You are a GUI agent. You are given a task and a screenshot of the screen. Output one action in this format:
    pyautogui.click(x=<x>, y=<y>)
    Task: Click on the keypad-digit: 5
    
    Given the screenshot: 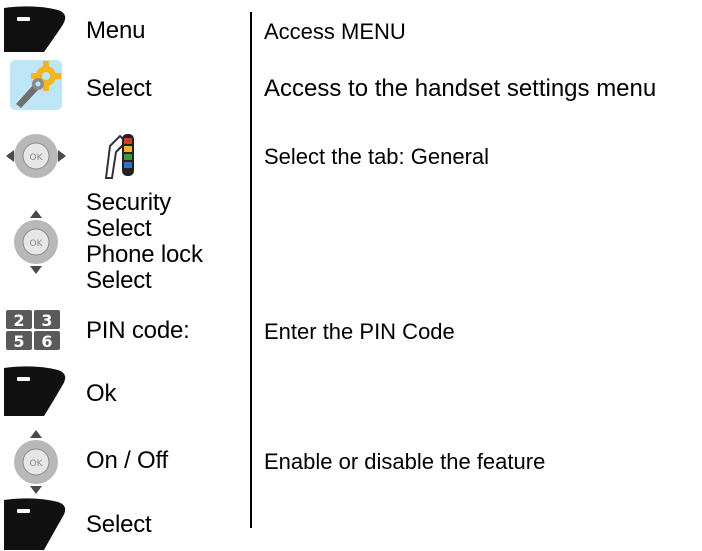 What is the action you would take?
    pyautogui.click(x=18, y=341)
    